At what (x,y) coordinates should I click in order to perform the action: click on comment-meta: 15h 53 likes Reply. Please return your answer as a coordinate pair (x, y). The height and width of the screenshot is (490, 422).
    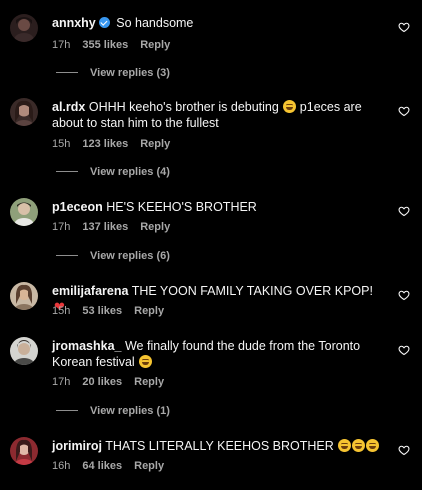
    Looking at the image, I should click on (114, 311).